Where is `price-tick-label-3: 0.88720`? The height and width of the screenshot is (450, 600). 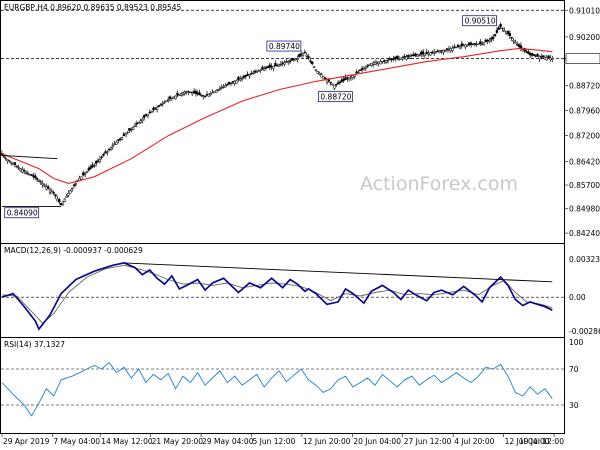
price-tick-label-3: 0.88720 is located at coordinates (584, 86).